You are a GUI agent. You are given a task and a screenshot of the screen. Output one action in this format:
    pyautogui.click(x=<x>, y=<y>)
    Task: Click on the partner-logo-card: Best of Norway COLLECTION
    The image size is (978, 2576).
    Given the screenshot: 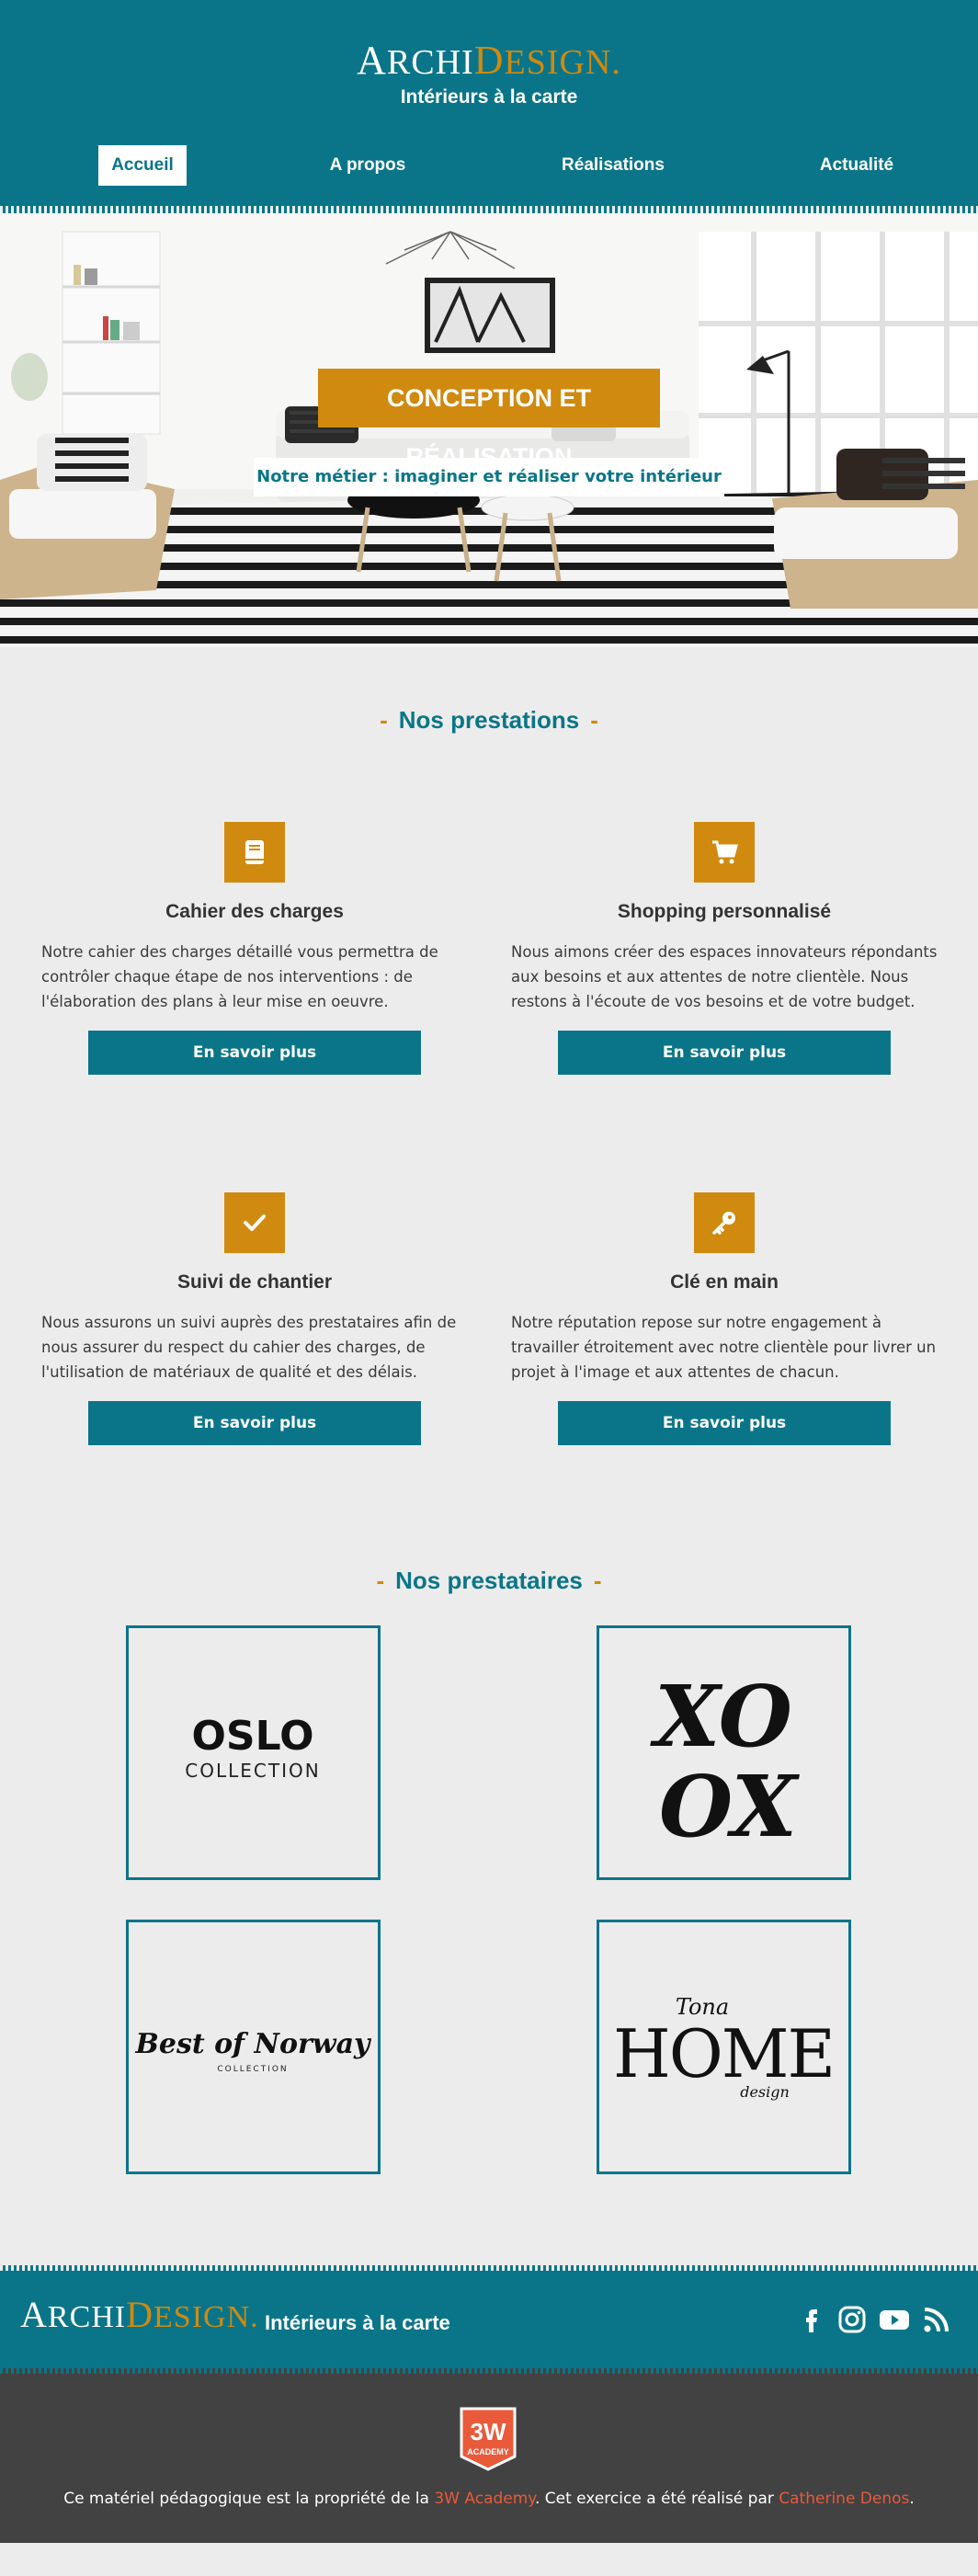 What is the action you would take?
    pyautogui.click(x=253, y=2047)
    